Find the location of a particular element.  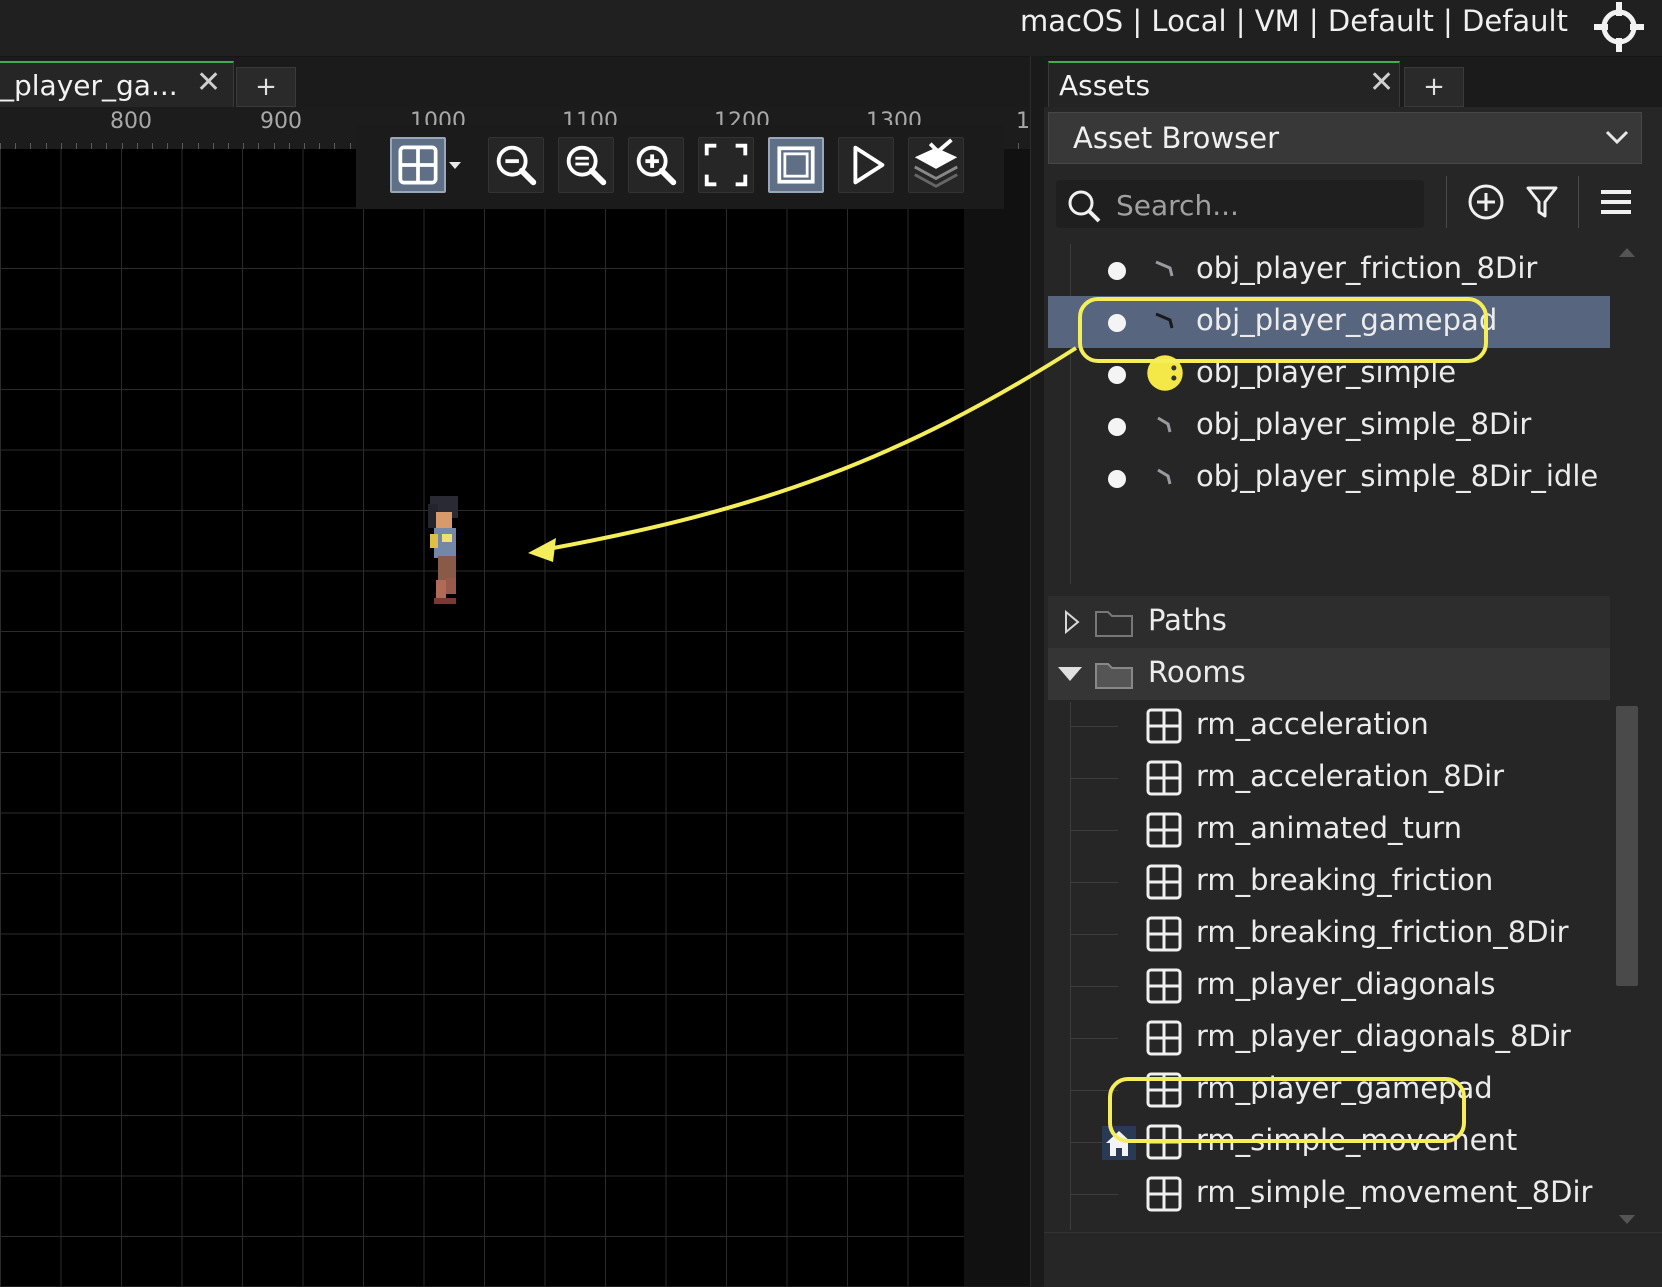

grid-toggle-button is located at coordinates (418, 165).